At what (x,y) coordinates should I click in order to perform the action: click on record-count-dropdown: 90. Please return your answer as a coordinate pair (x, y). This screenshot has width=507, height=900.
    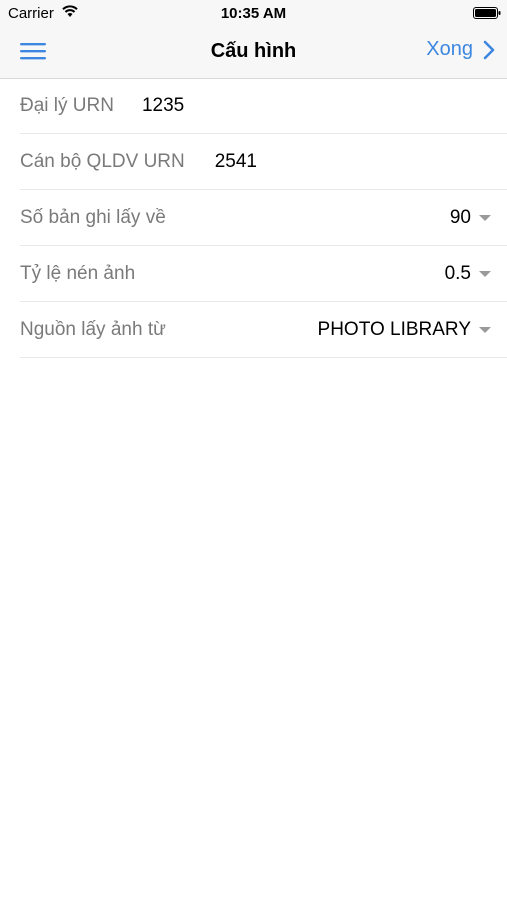
    Looking at the image, I should click on (470, 217).